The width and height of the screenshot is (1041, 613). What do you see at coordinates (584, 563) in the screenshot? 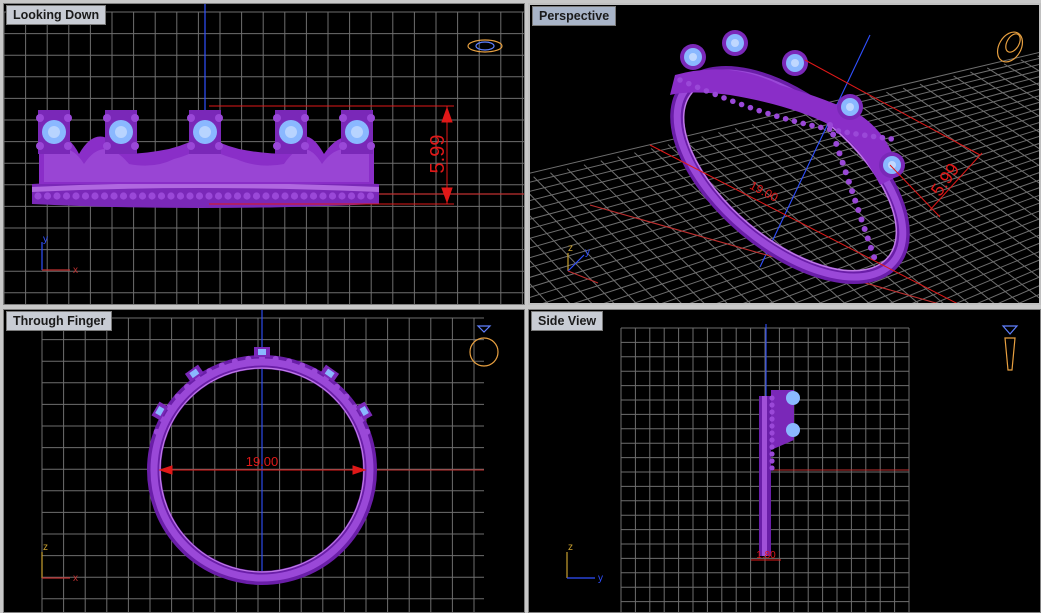
I see `axis-indicator: z y` at bounding box center [584, 563].